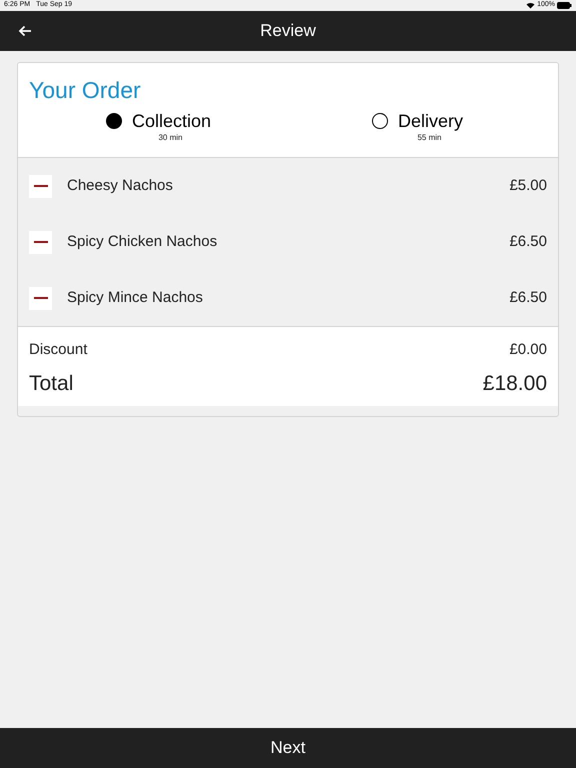 This screenshot has height=768, width=576. Describe the element at coordinates (528, 186) in the screenshot. I see `item-price: £5.00` at that location.